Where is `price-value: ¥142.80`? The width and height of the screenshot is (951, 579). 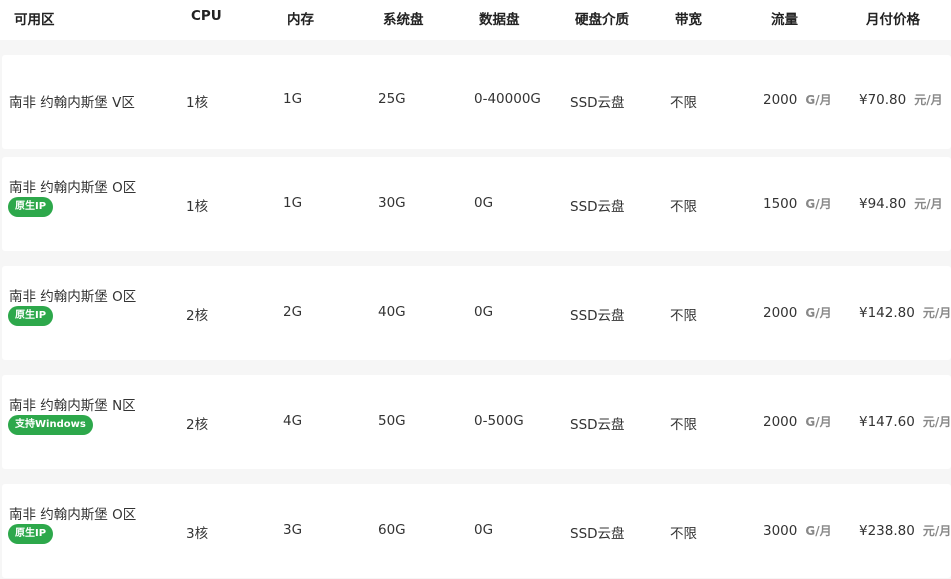 price-value: ¥142.80 is located at coordinates (887, 313).